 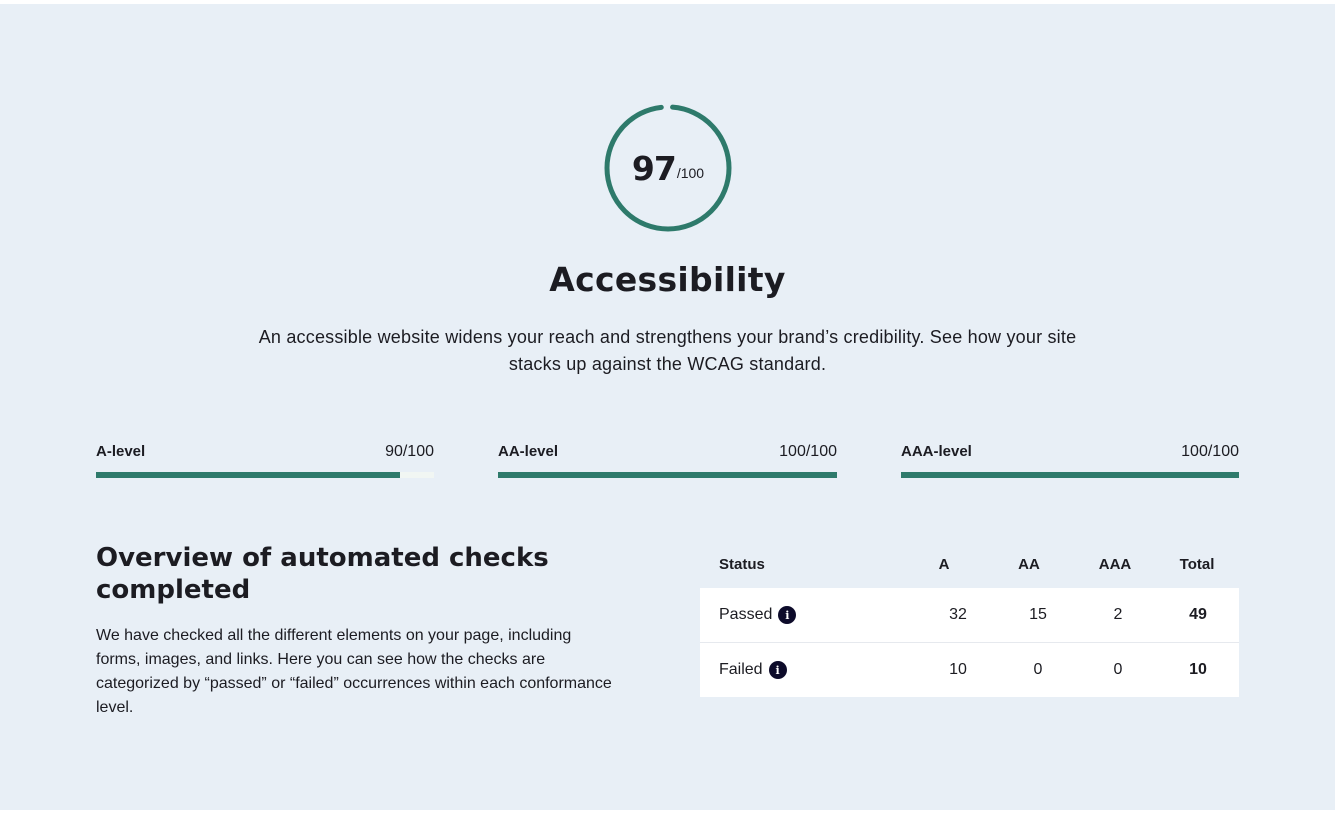 I want to click on header-aa: AA, so click(x=1029, y=564).